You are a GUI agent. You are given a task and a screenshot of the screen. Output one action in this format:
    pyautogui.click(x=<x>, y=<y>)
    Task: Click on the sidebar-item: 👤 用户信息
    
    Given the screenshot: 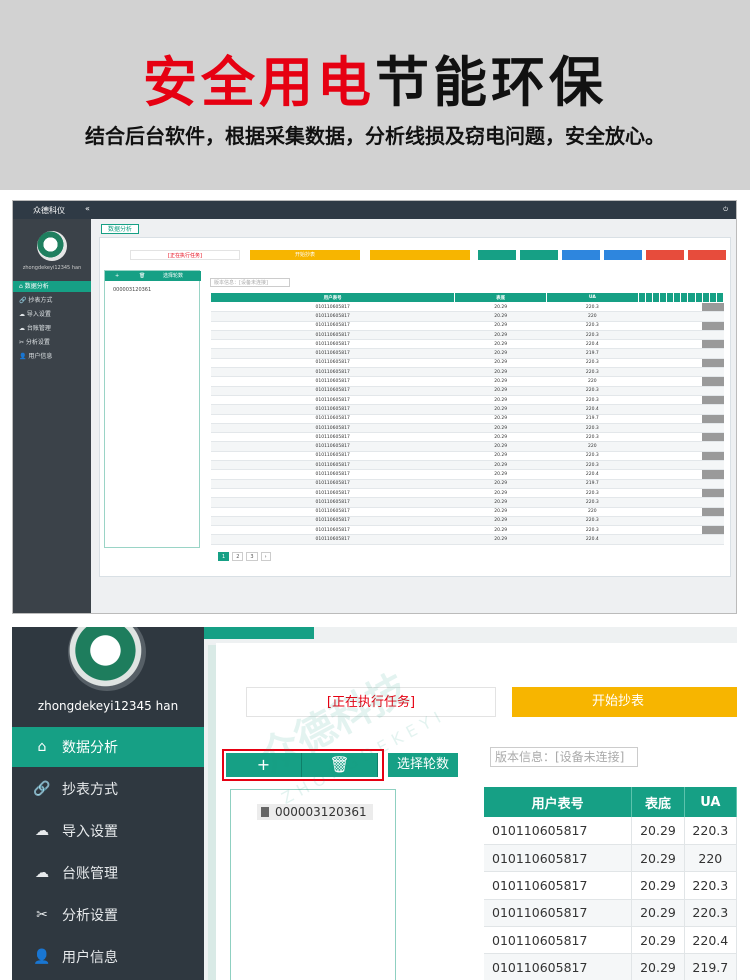 What is the action you would take?
    pyautogui.click(x=108, y=957)
    